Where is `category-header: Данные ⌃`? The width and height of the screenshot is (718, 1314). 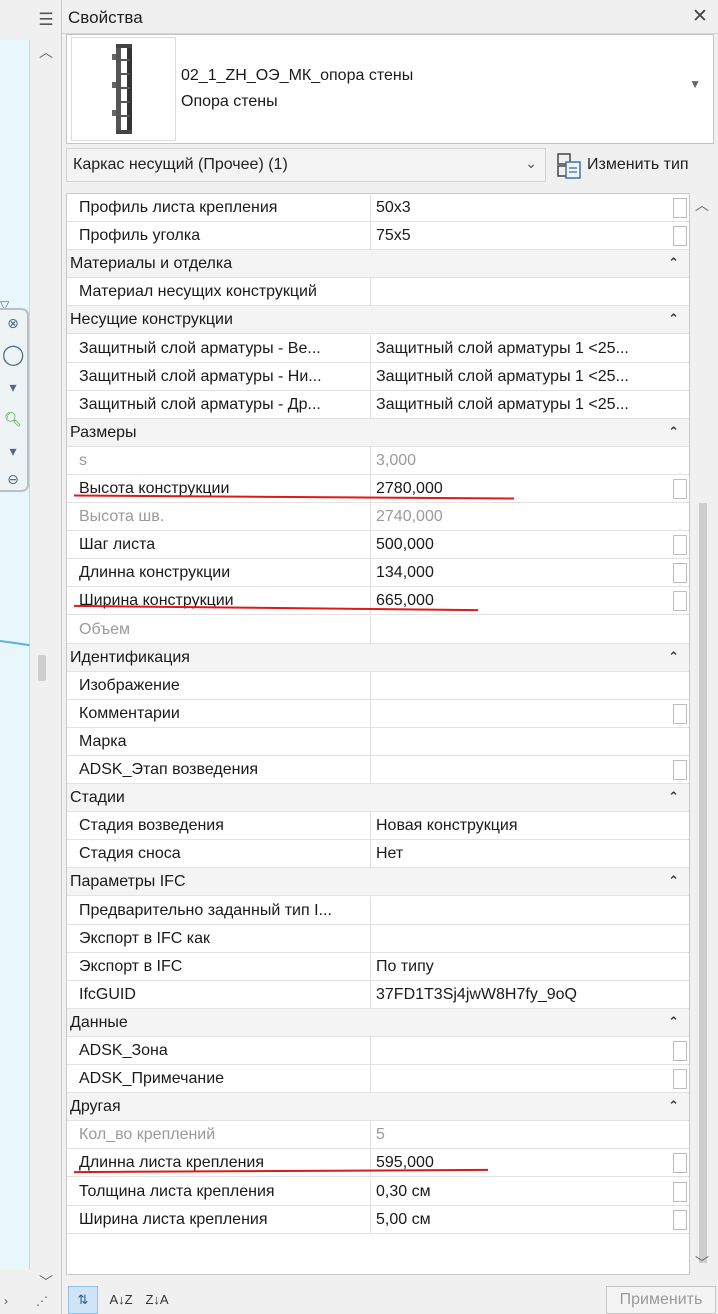
category-header: Данные ⌃ is located at coordinates (378, 1022).